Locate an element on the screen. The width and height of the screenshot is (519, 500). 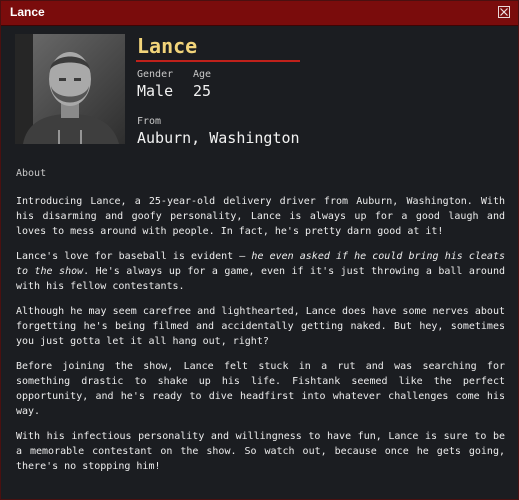
profile-photo is located at coordinates (70, 89).